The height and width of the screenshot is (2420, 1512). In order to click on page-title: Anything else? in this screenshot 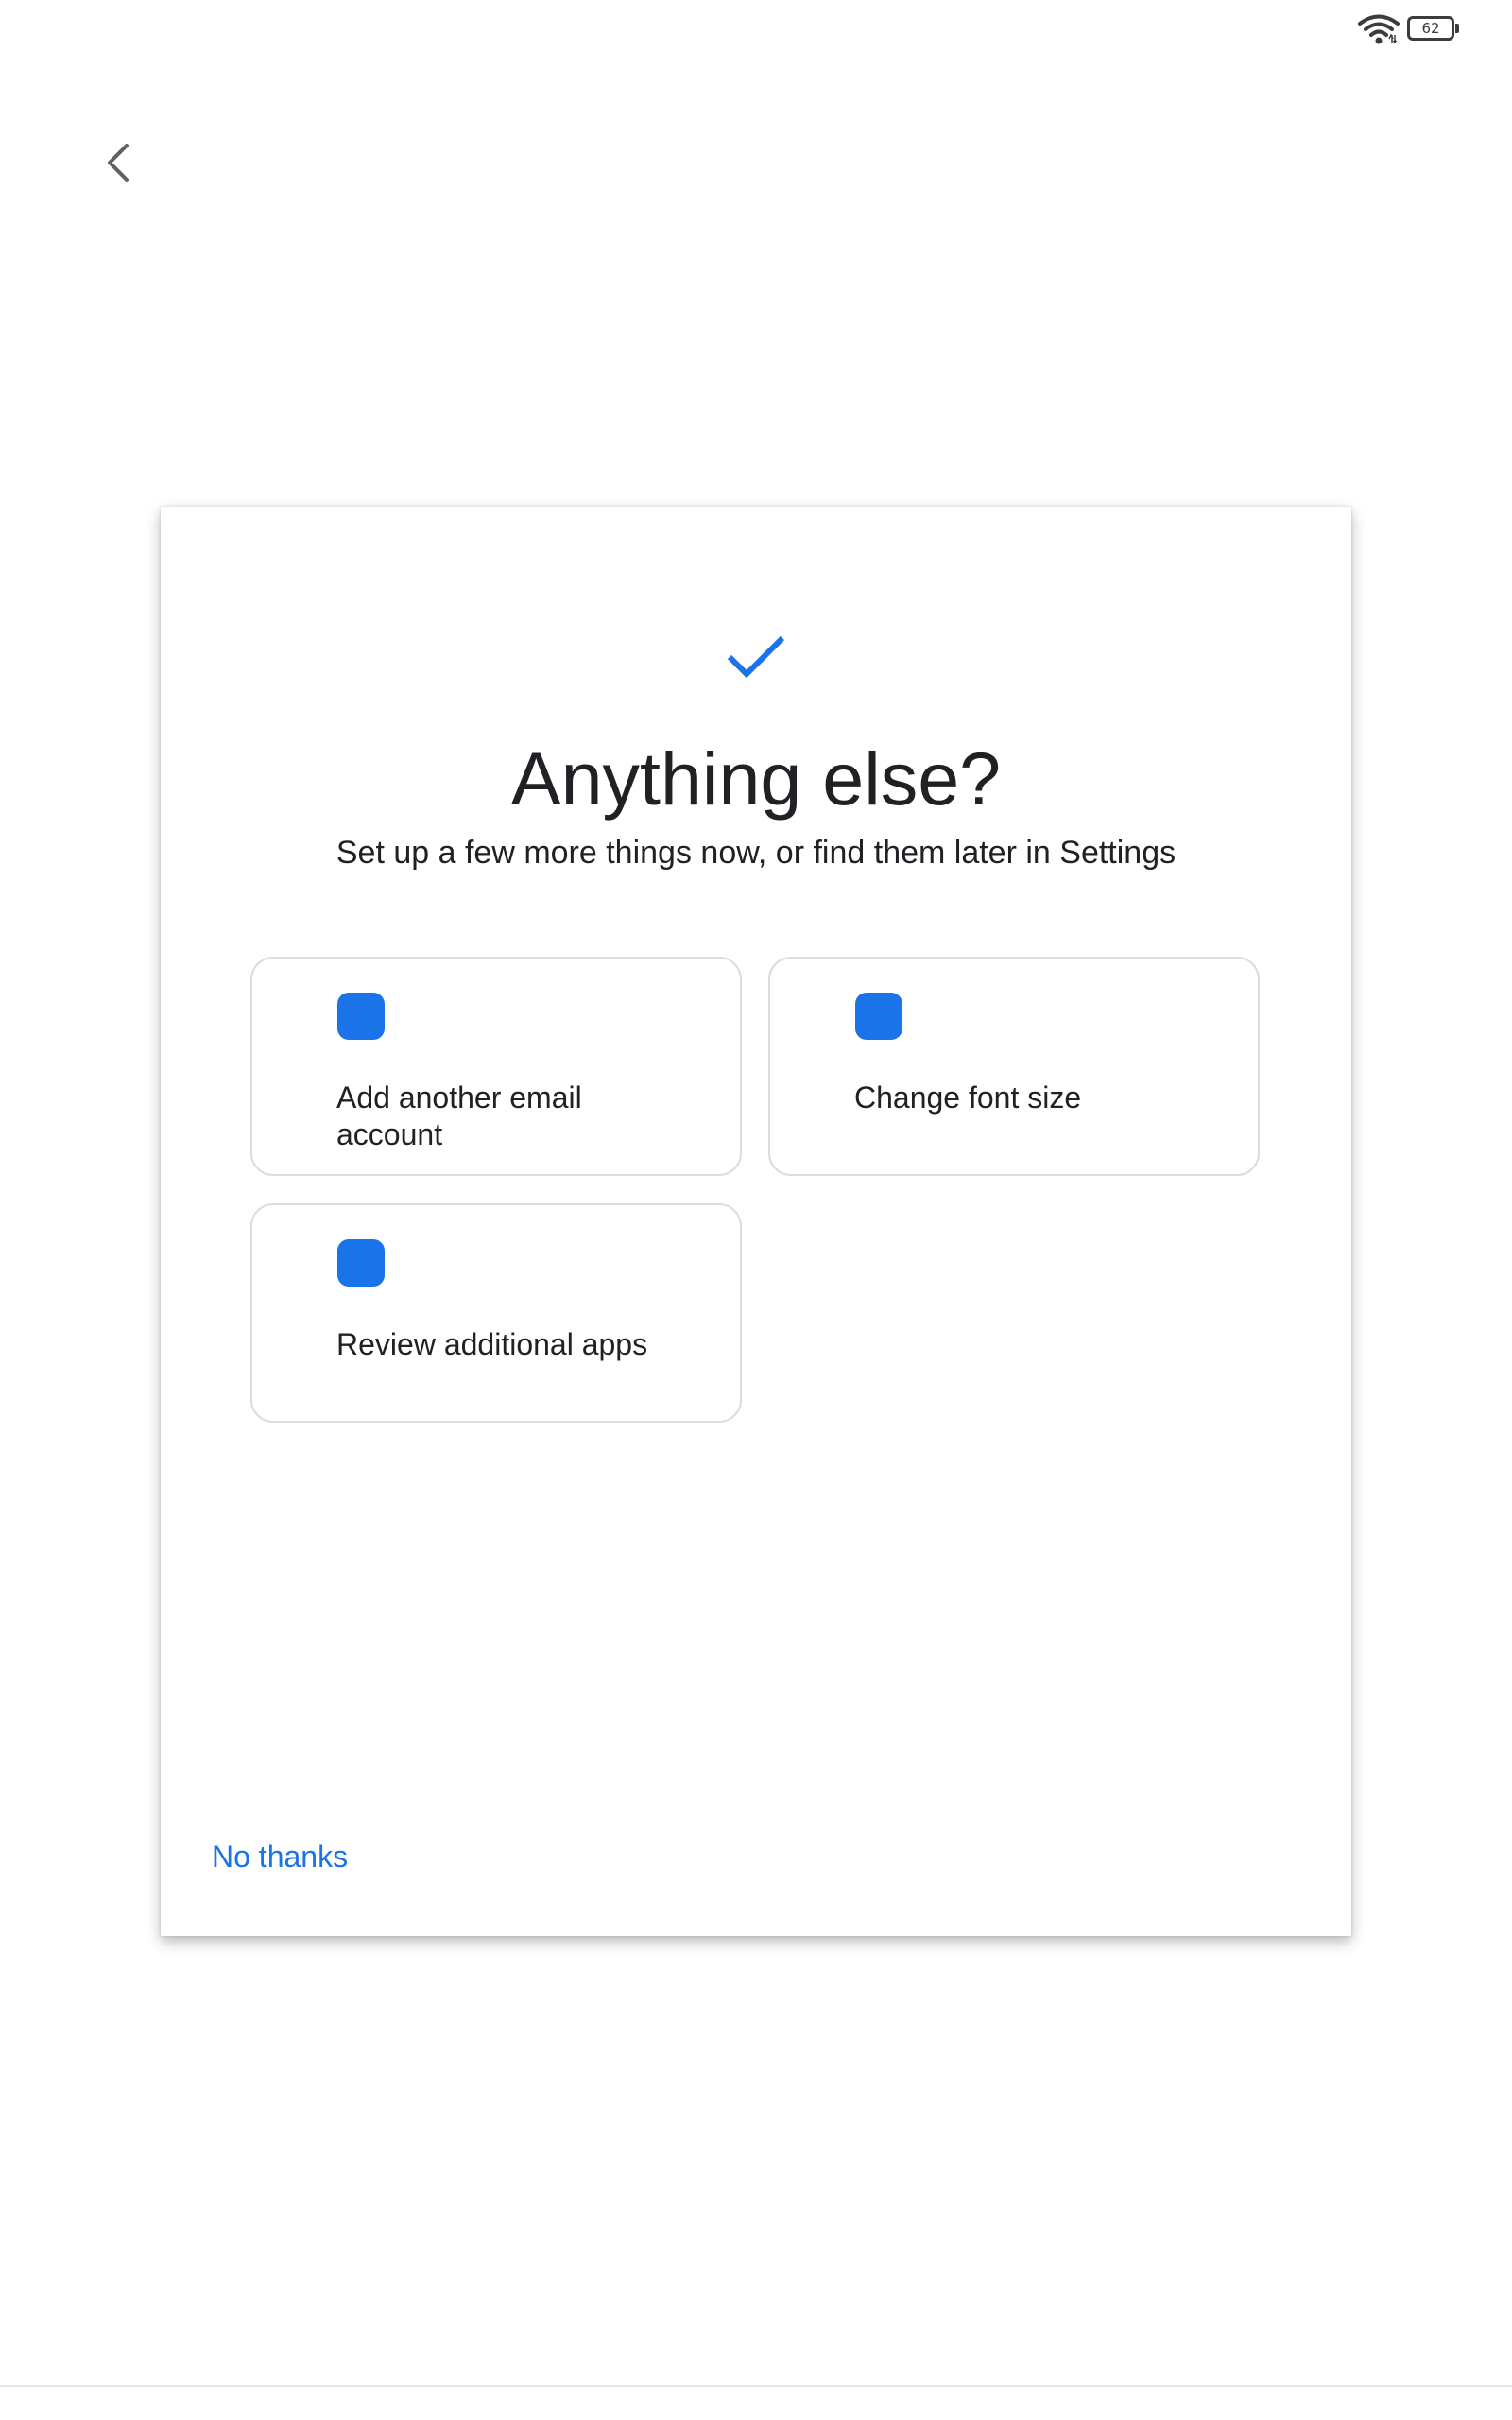, I will do `click(756, 778)`.